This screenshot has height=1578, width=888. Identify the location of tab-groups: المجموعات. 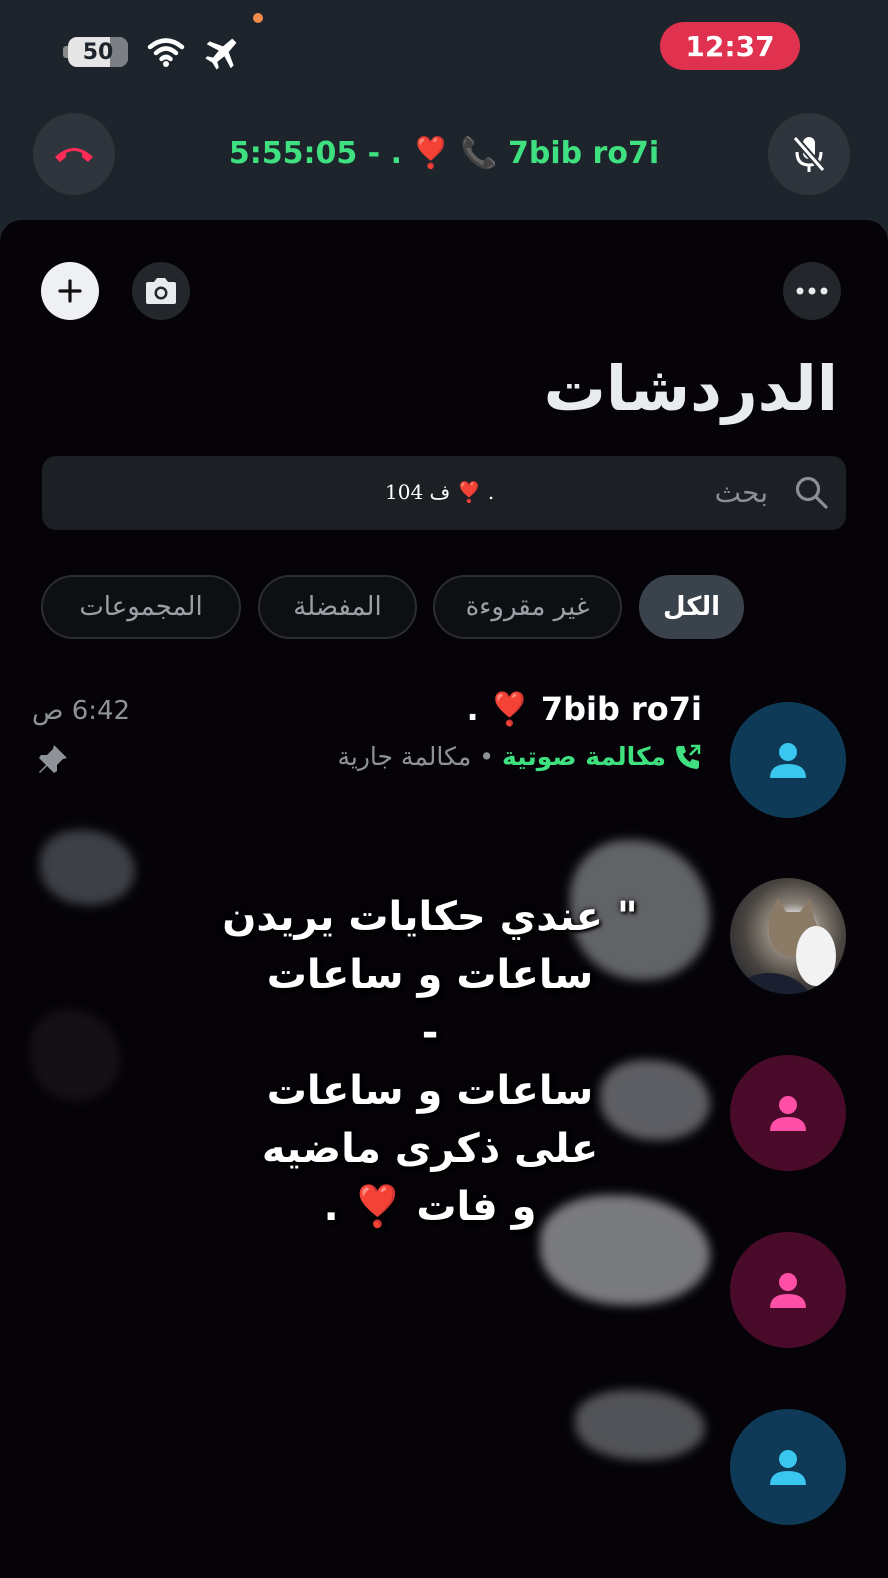
(141, 607).